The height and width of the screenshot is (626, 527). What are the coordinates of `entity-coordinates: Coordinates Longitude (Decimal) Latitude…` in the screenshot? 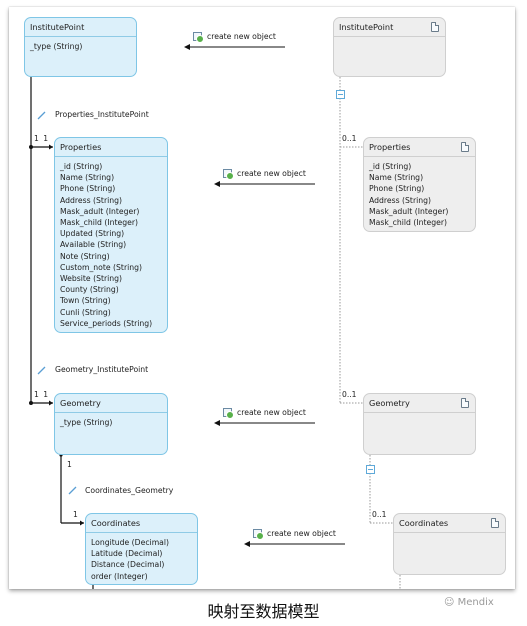 It's located at (141, 549).